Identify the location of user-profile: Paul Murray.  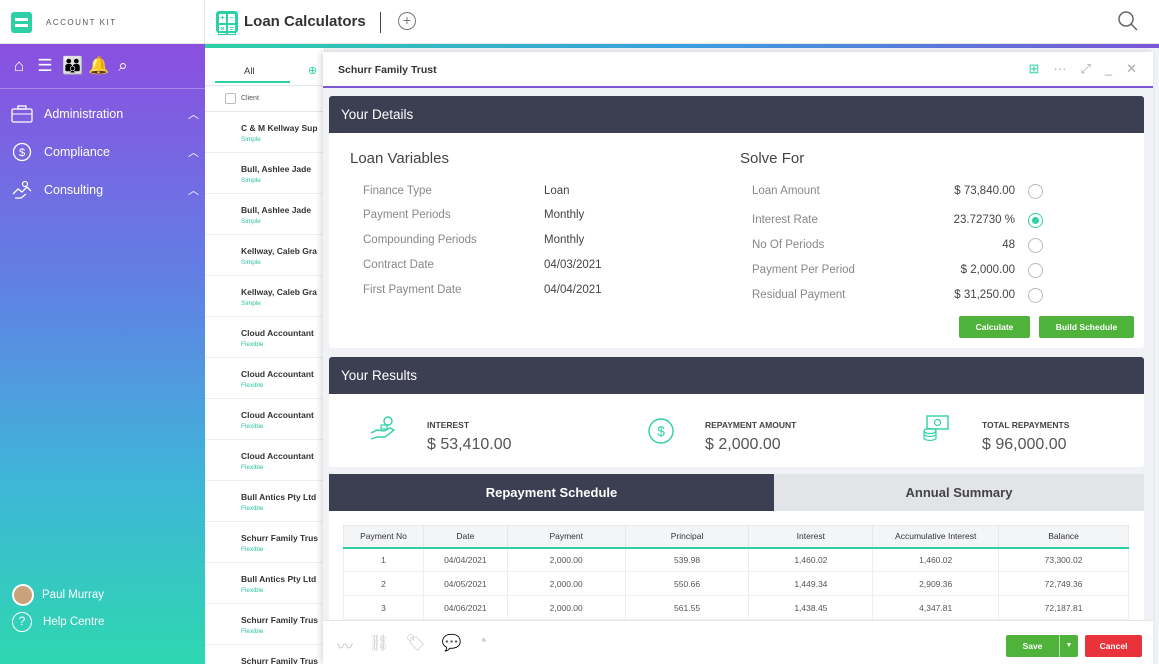
(58, 595).